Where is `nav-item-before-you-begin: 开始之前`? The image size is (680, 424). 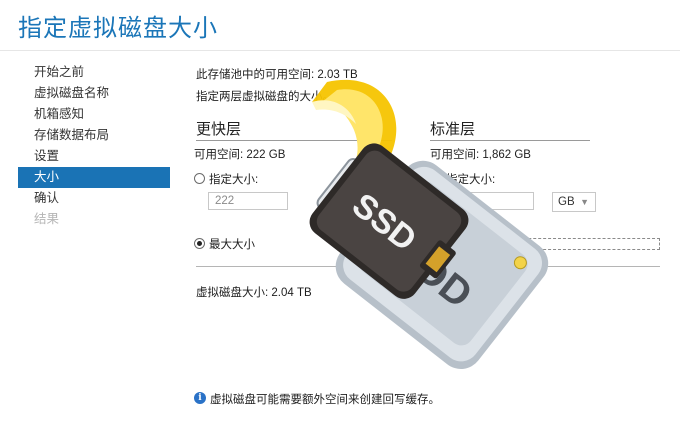
nav-item-before-you-begin: 开始之前 is located at coordinates (94, 72).